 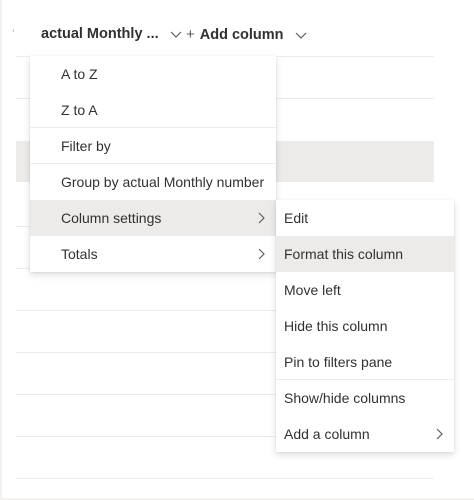 I want to click on menu-item-a-to-z: A to Z, so click(x=153, y=74).